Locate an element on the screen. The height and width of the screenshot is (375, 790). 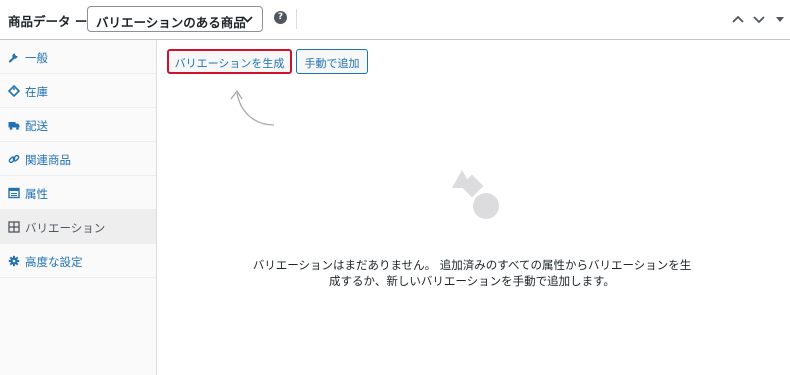
tab-label: 関連商品 is located at coordinates (48, 160).